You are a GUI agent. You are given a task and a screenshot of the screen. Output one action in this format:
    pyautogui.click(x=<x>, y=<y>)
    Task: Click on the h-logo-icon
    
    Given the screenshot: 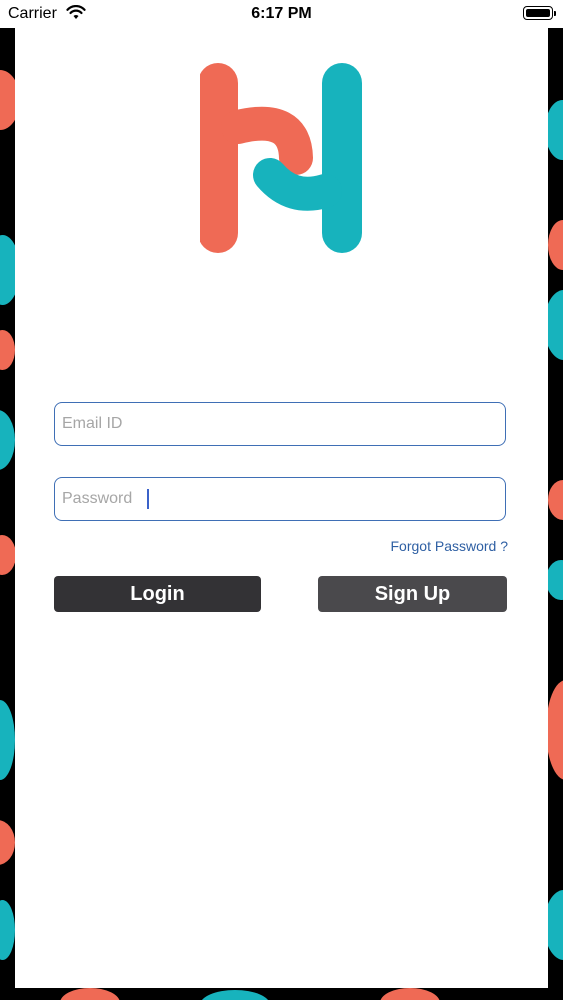 What is the action you would take?
    pyautogui.click(x=281, y=158)
    